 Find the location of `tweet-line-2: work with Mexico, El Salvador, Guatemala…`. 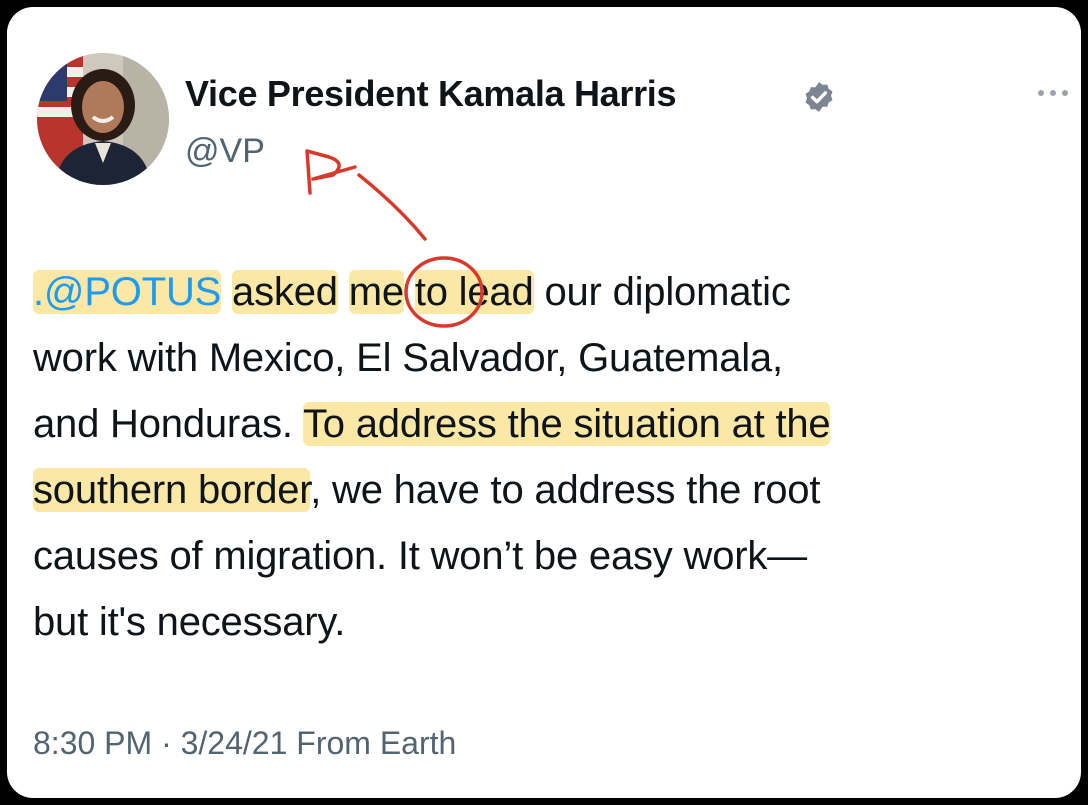

tweet-line-2: work with Mexico, El Salvador, Guatemala… is located at coordinates (408, 358).